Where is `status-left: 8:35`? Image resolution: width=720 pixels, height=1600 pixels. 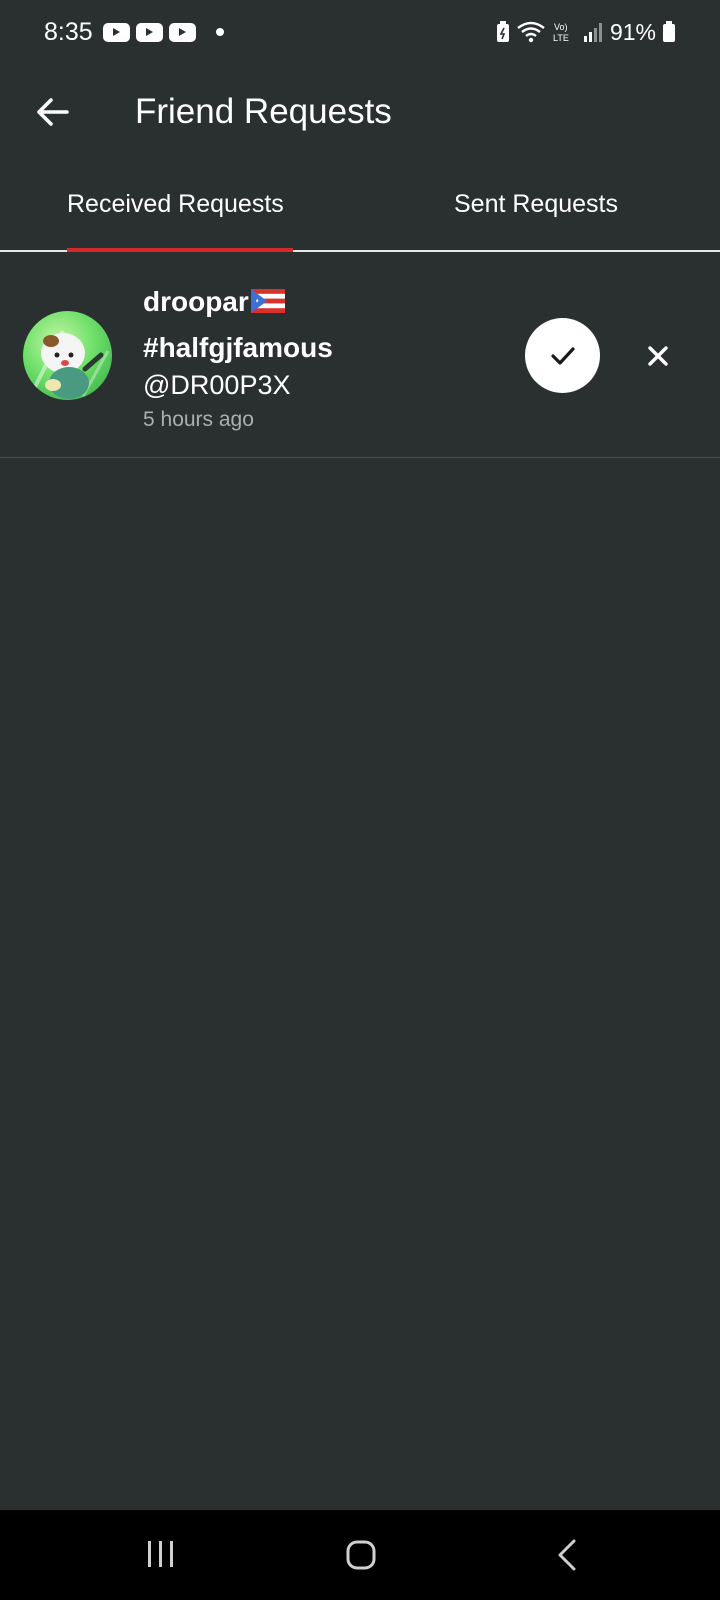
status-left: 8:35 is located at coordinates (134, 32).